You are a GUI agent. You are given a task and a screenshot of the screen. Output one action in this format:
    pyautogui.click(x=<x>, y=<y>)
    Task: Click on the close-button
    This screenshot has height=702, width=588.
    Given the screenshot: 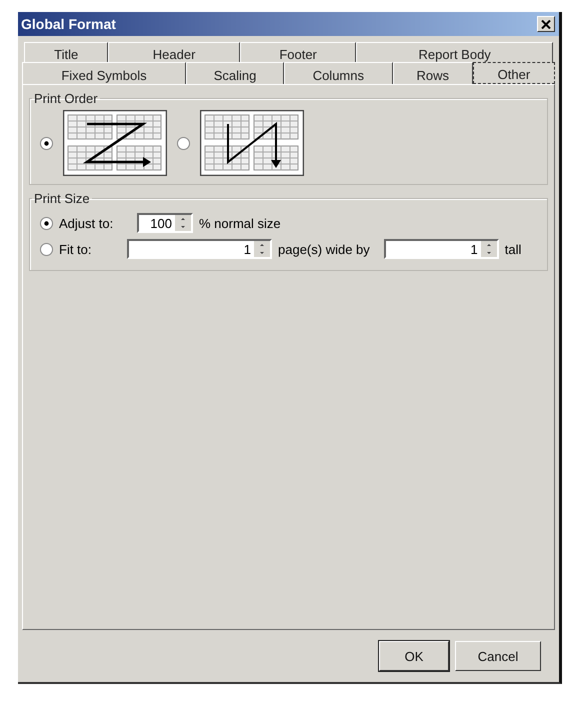 What is the action you would take?
    pyautogui.click(x=546, y=24)
    